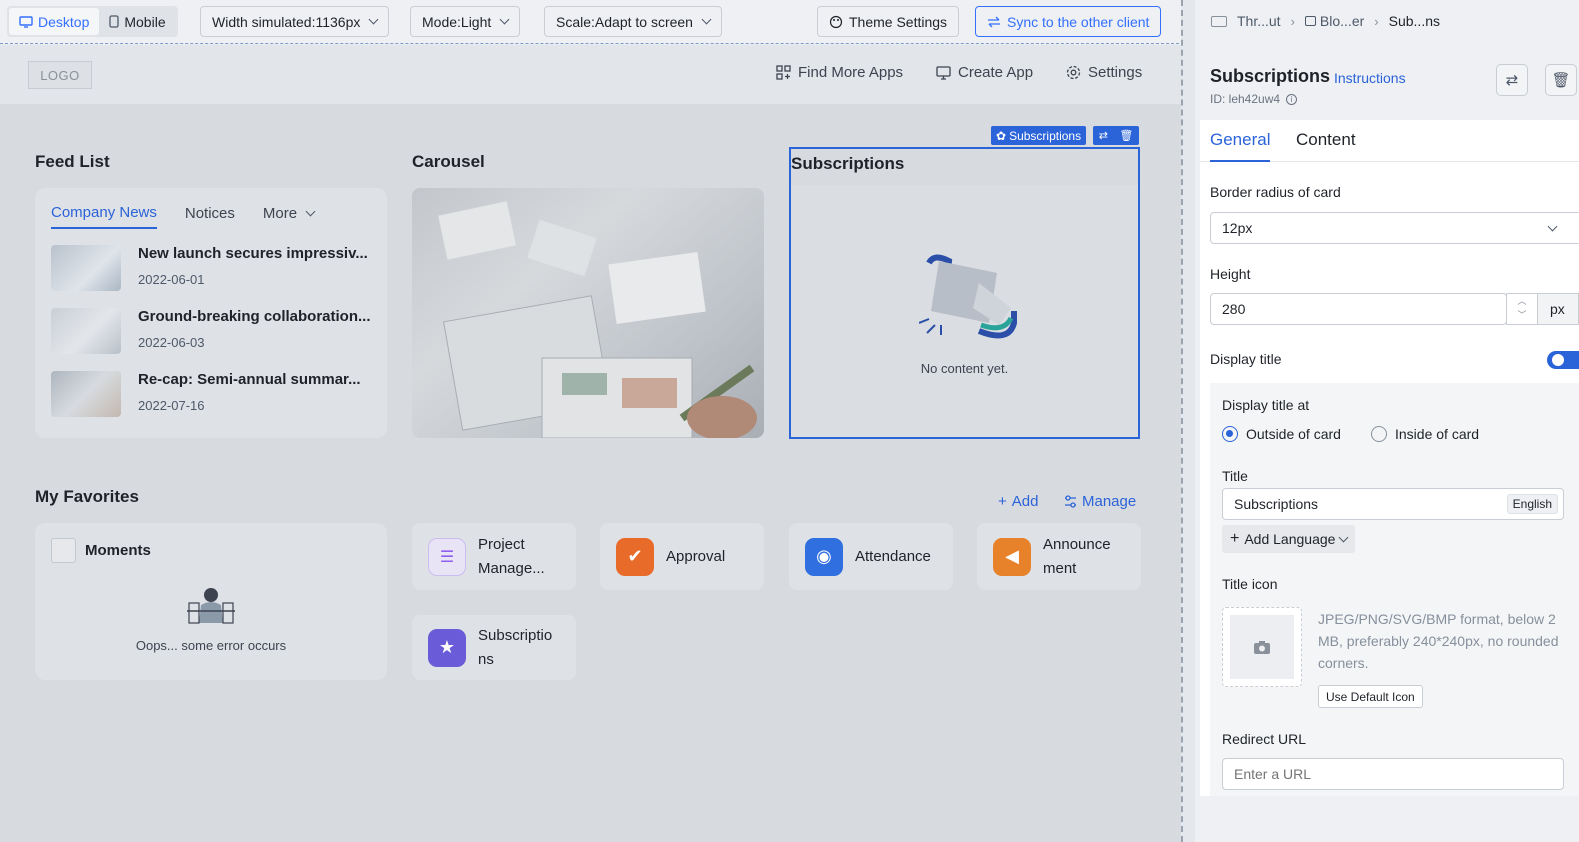 The width and height of the screenshot is (1579, 842). I want to click on find-more-apps-link: Find More Apps, so click(839, 72).